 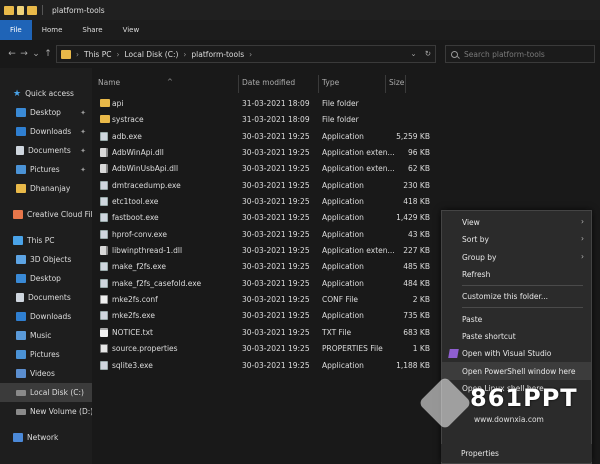 I want to click on sidebar-item-videos: Videos, so click(x=46, y=373).